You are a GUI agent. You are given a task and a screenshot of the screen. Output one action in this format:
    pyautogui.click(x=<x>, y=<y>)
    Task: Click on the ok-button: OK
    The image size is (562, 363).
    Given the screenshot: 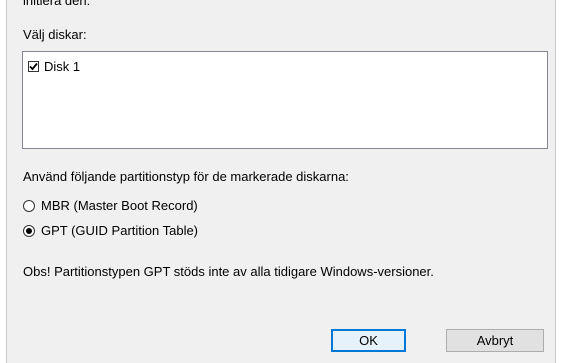 What is the action you would take?
    pyautogui.click(x=368, y=340)
    